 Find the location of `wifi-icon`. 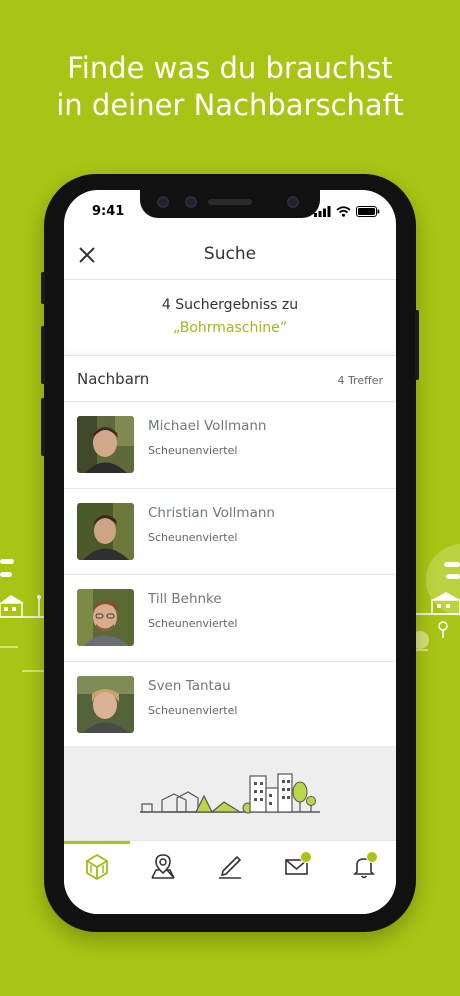

wifi-icon is located at coordinates (343, 211).